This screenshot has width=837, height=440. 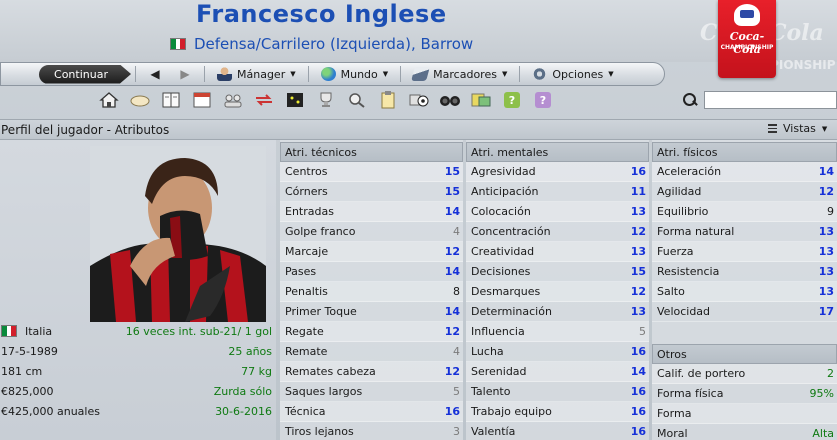 I want to click on attribute-row: Aceleración 14, so click(x=744, y=172).